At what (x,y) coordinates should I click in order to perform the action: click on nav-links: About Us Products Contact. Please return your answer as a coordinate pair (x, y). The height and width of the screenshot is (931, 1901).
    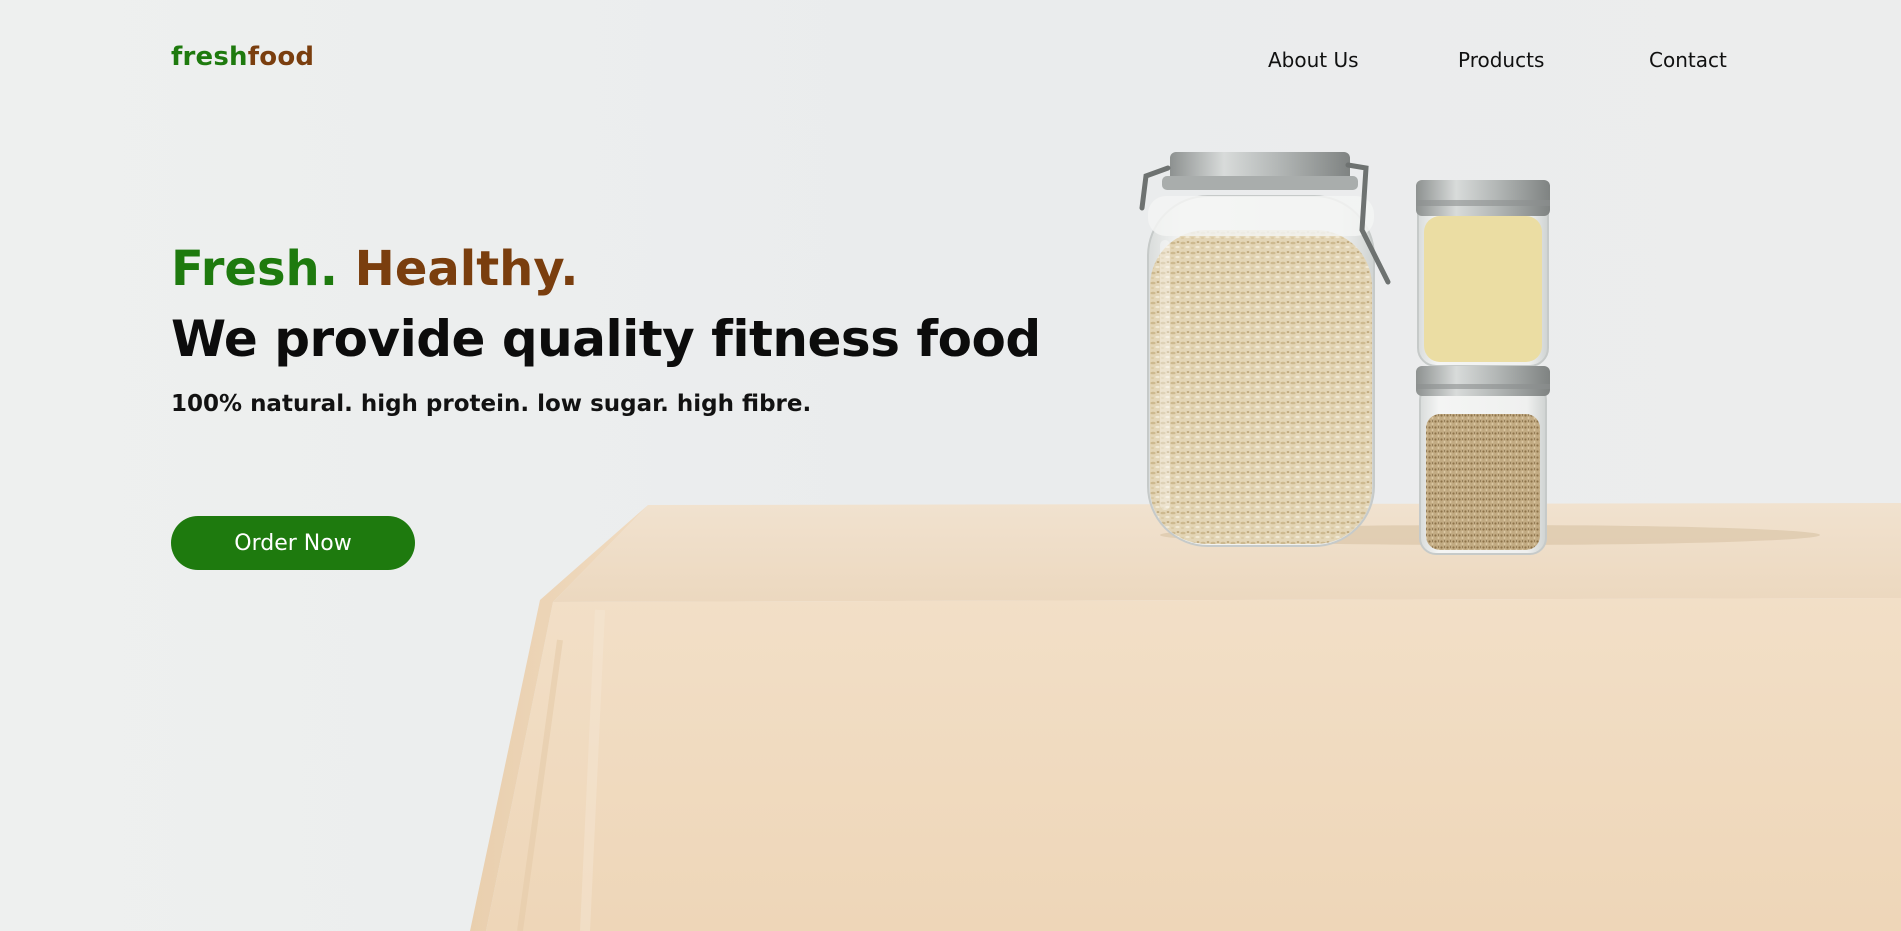
    Looking at the image, I should click on (950, 65).